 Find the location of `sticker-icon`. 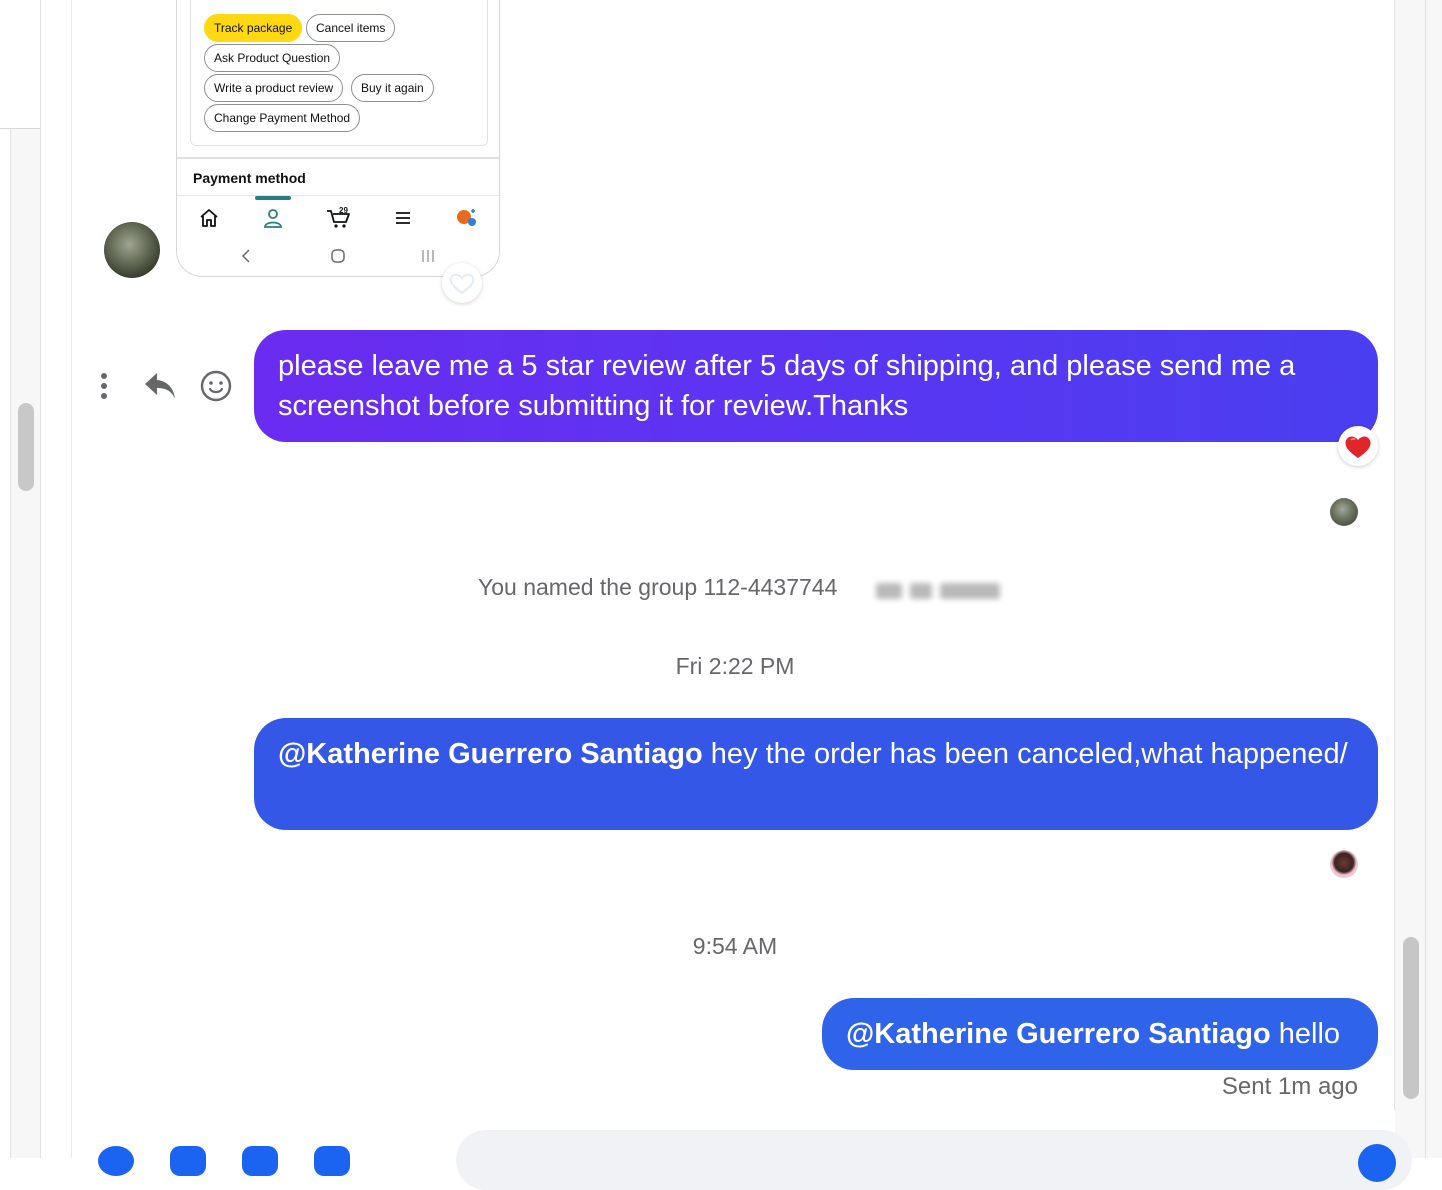

sticker-icon is located at coordinates (260, 1161).